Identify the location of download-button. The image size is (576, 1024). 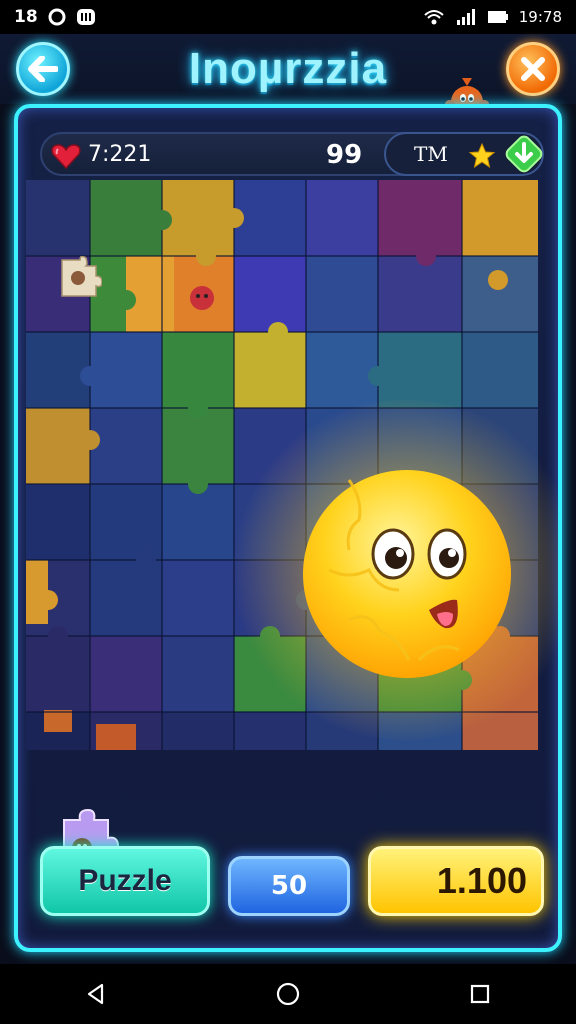
(524, 154).